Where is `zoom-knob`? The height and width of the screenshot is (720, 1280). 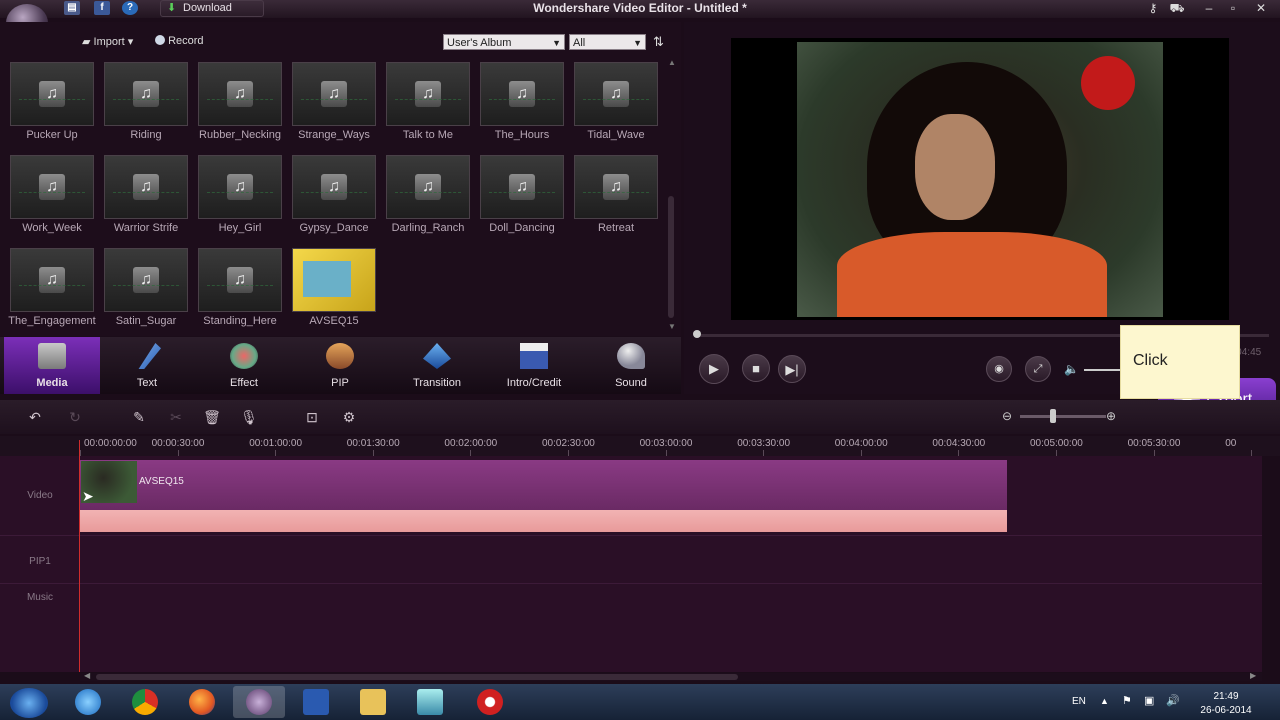
zoom-knob is located at coordinates (1053, 416).